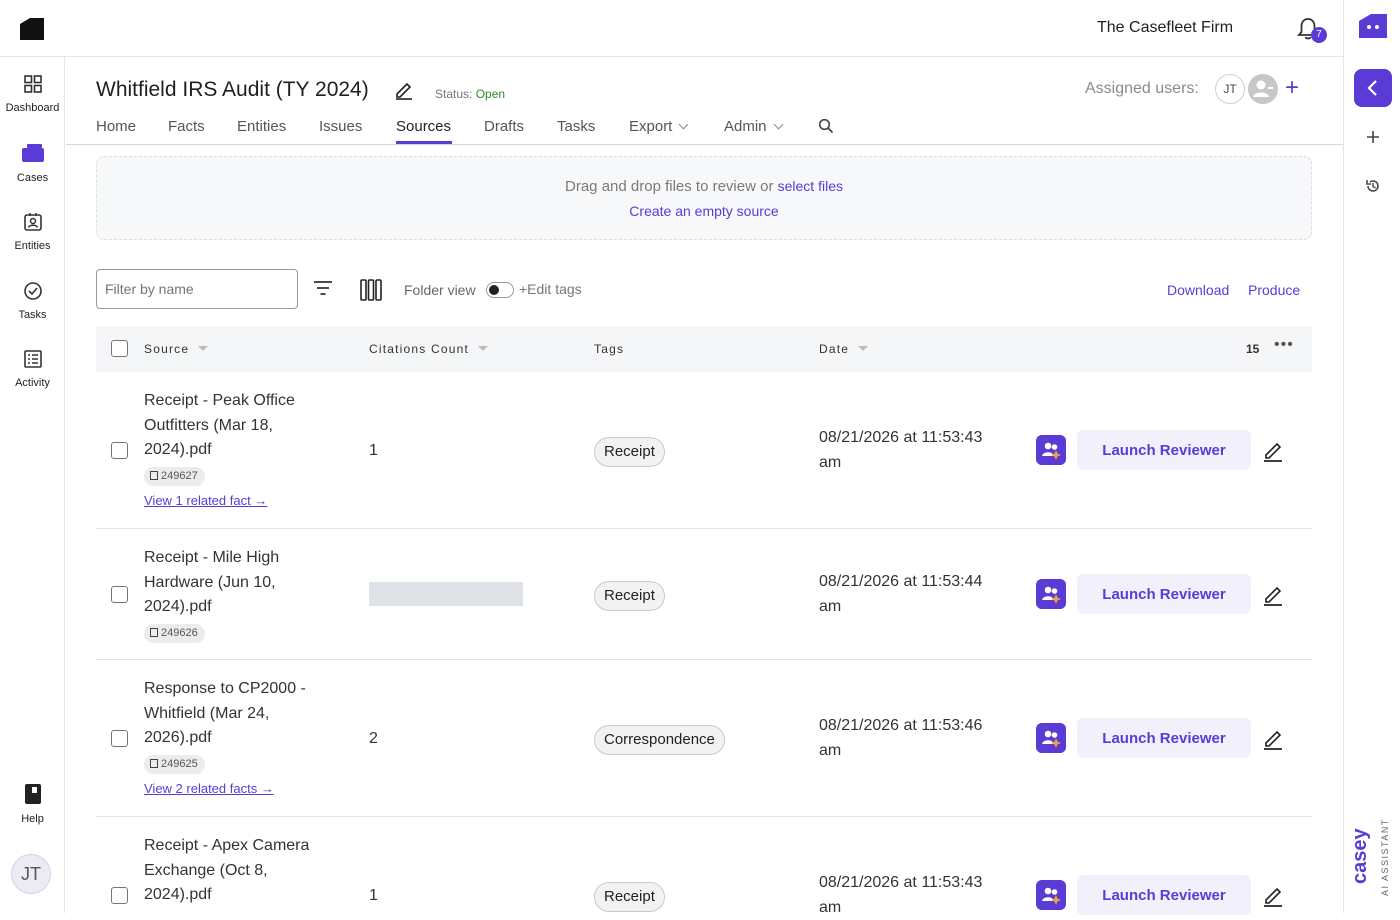 This screenshot has width=1400, height=920. Describe the element at coordinates (1263, 89) in the screenshot. I see `assigned-user-placeholder-icon` at that location.